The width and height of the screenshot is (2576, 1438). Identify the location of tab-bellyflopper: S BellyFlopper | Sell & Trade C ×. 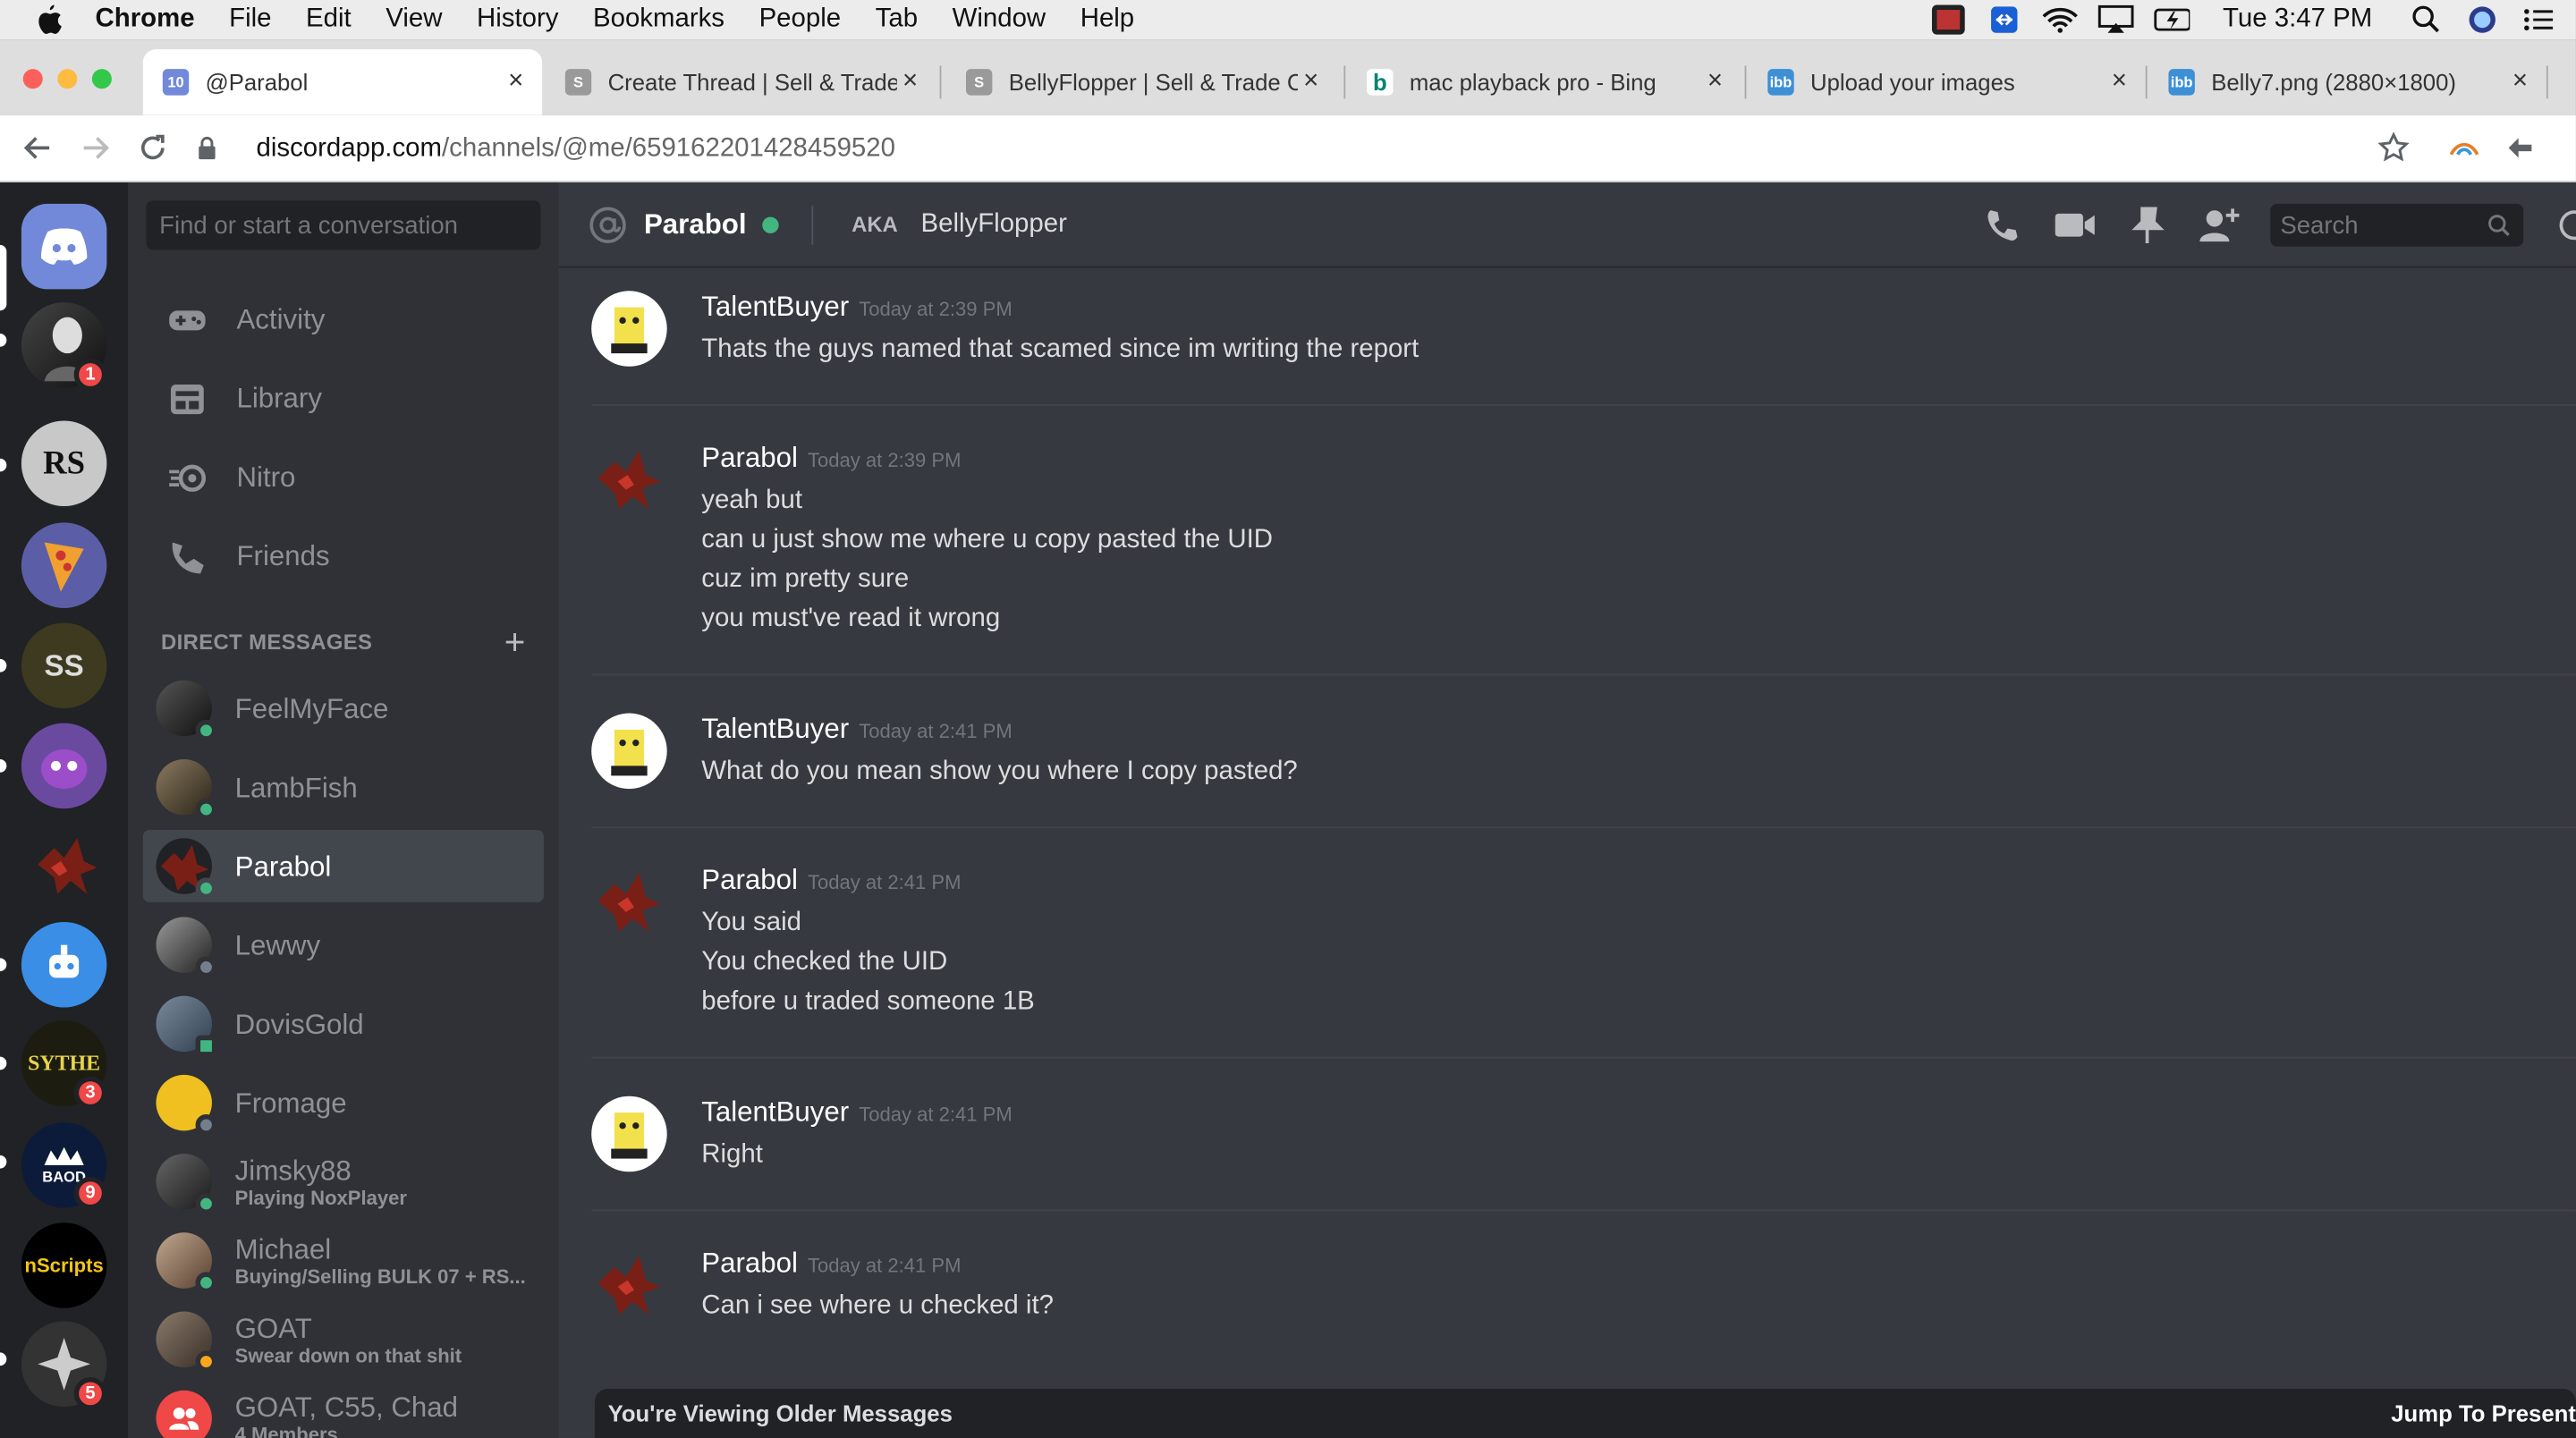
(1141, 82).